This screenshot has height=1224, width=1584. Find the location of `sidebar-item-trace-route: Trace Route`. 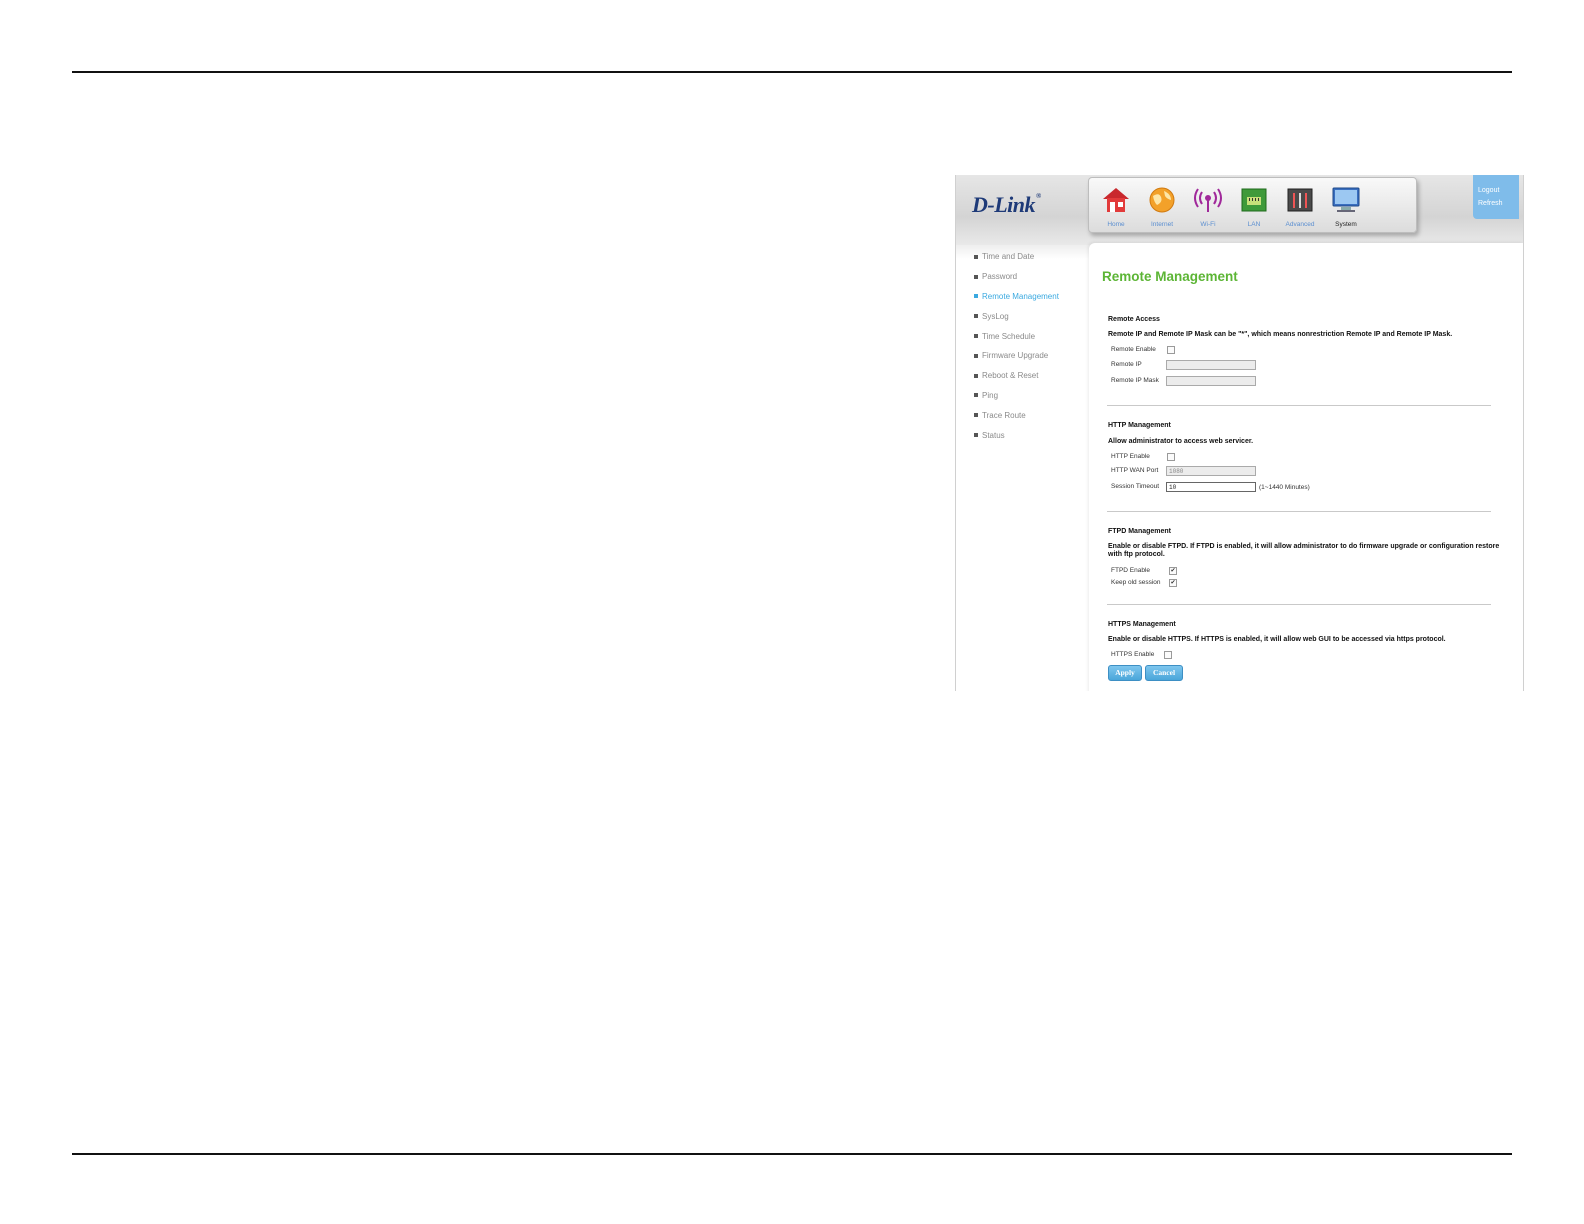

sidebar-item-trace-route: Trace Route is located at coordinates (1034, 415).